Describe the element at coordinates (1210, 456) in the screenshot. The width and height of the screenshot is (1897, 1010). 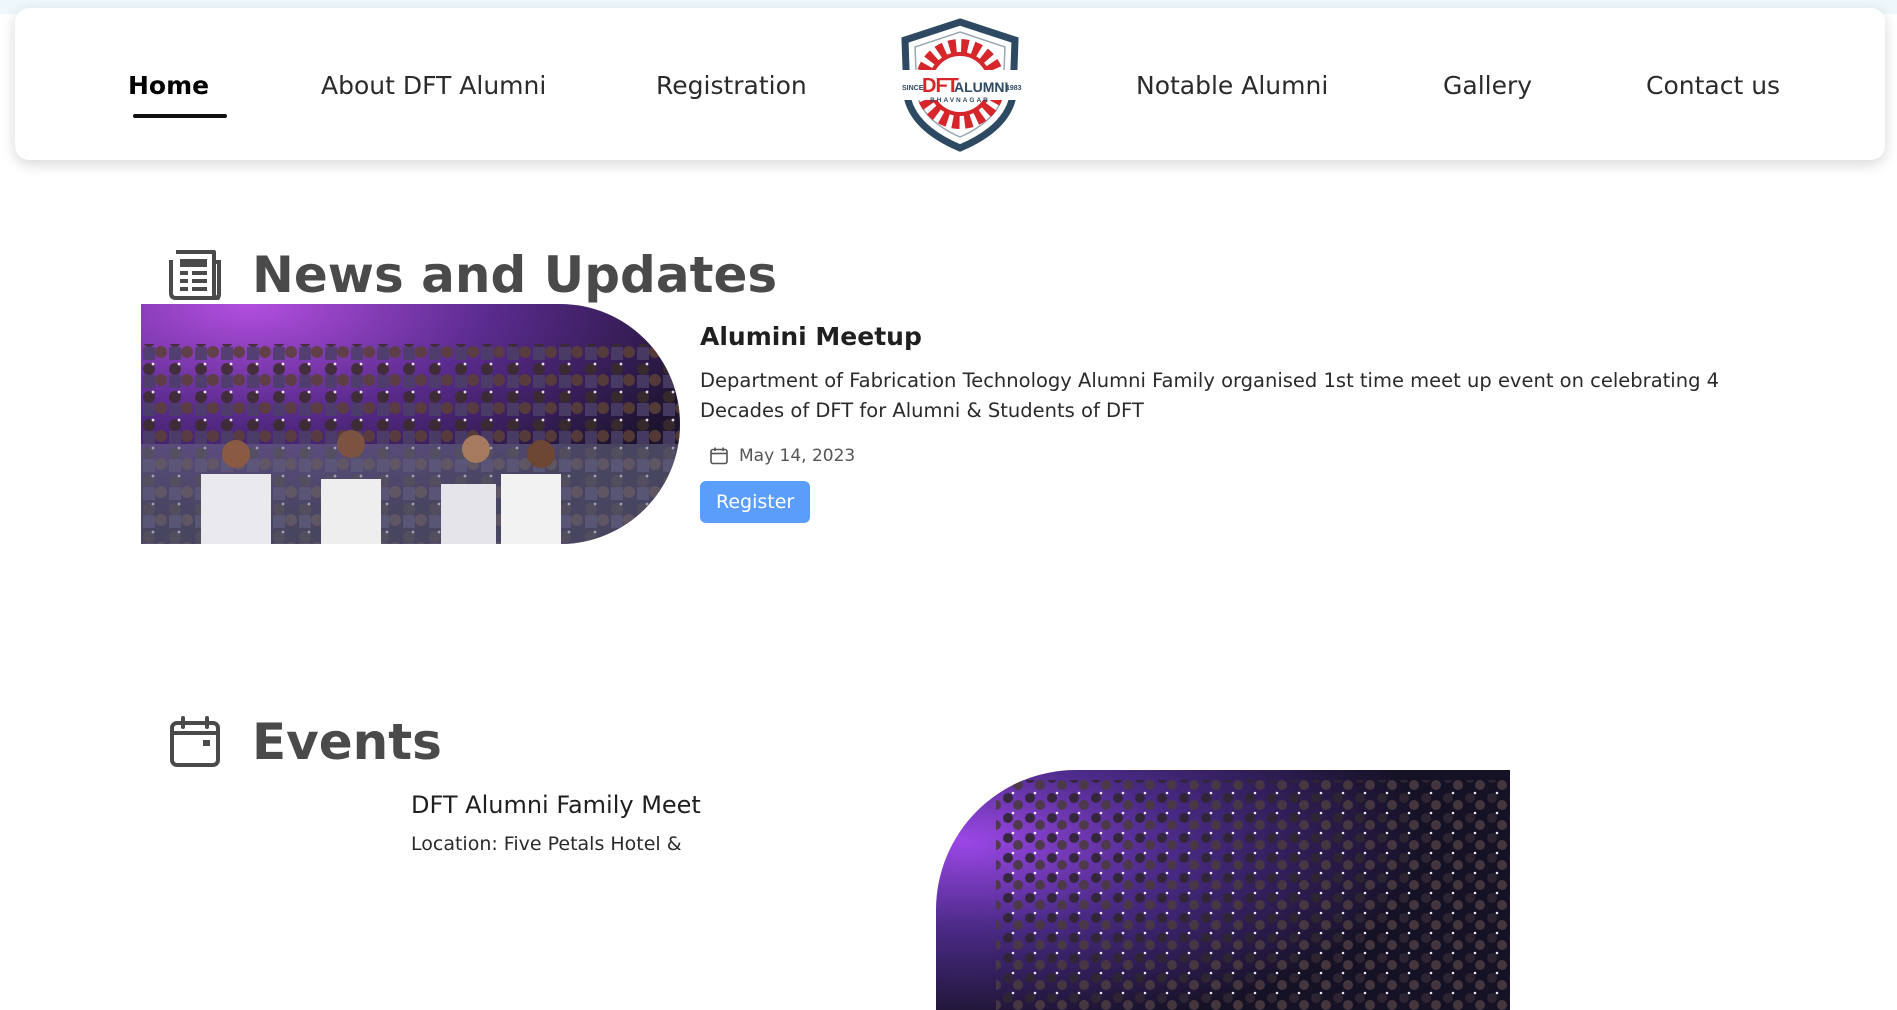
I see `news-item-date: May 14, 2023` at that location.